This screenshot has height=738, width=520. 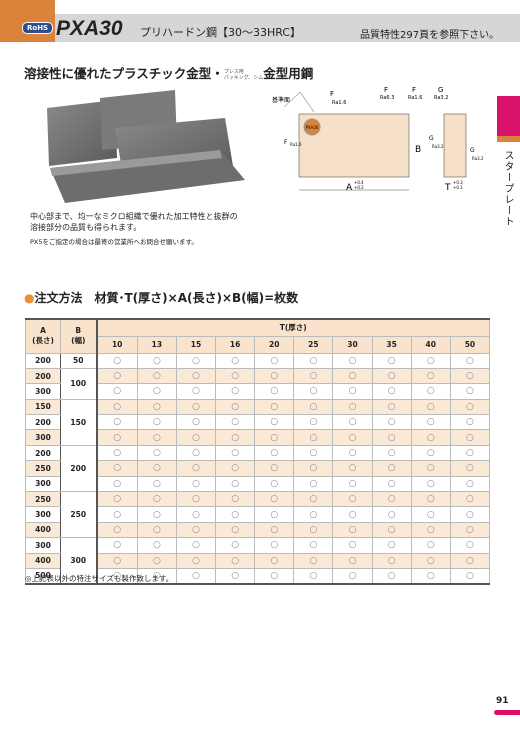 I want to click on table-row: 250 250 ○ ○ ○ ○ ○ ○ ○ ○ ○ ○, so click(x=258, y=515).